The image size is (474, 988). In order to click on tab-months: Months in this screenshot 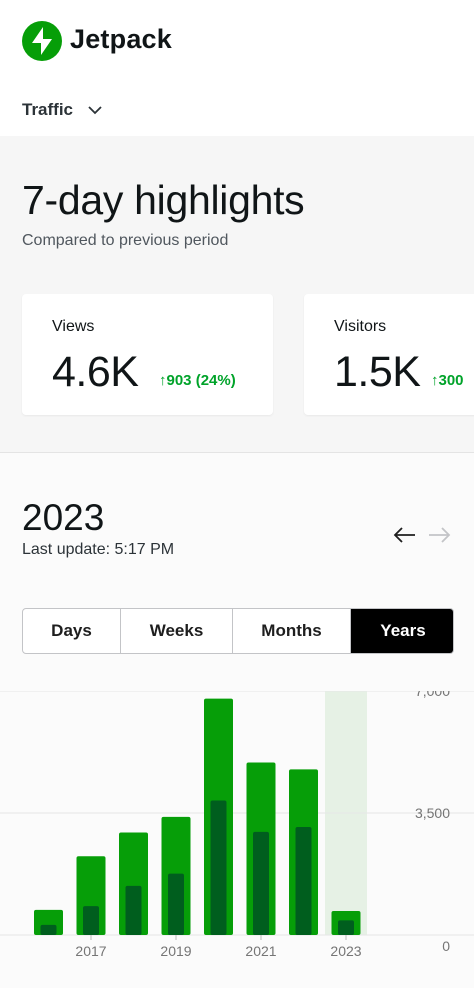, I will do `click(292, 631)`.